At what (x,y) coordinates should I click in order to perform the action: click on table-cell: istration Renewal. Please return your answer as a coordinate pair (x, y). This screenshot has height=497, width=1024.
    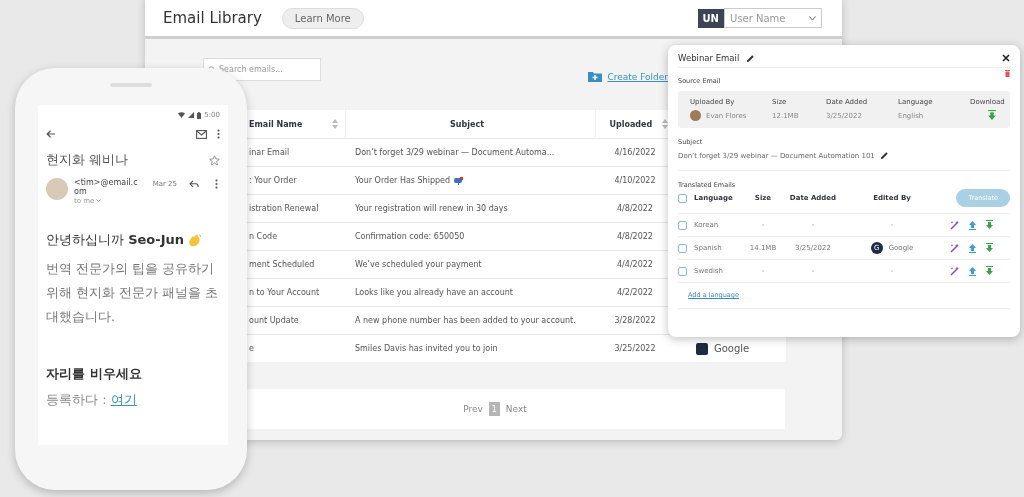
    Looking at the image, I should click on (284, 208).